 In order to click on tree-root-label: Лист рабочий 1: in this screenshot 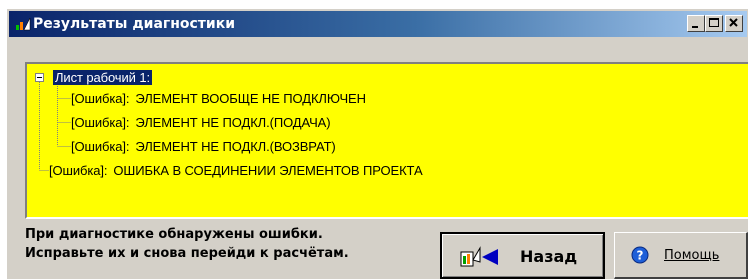, I will do `click(102, 77)`.